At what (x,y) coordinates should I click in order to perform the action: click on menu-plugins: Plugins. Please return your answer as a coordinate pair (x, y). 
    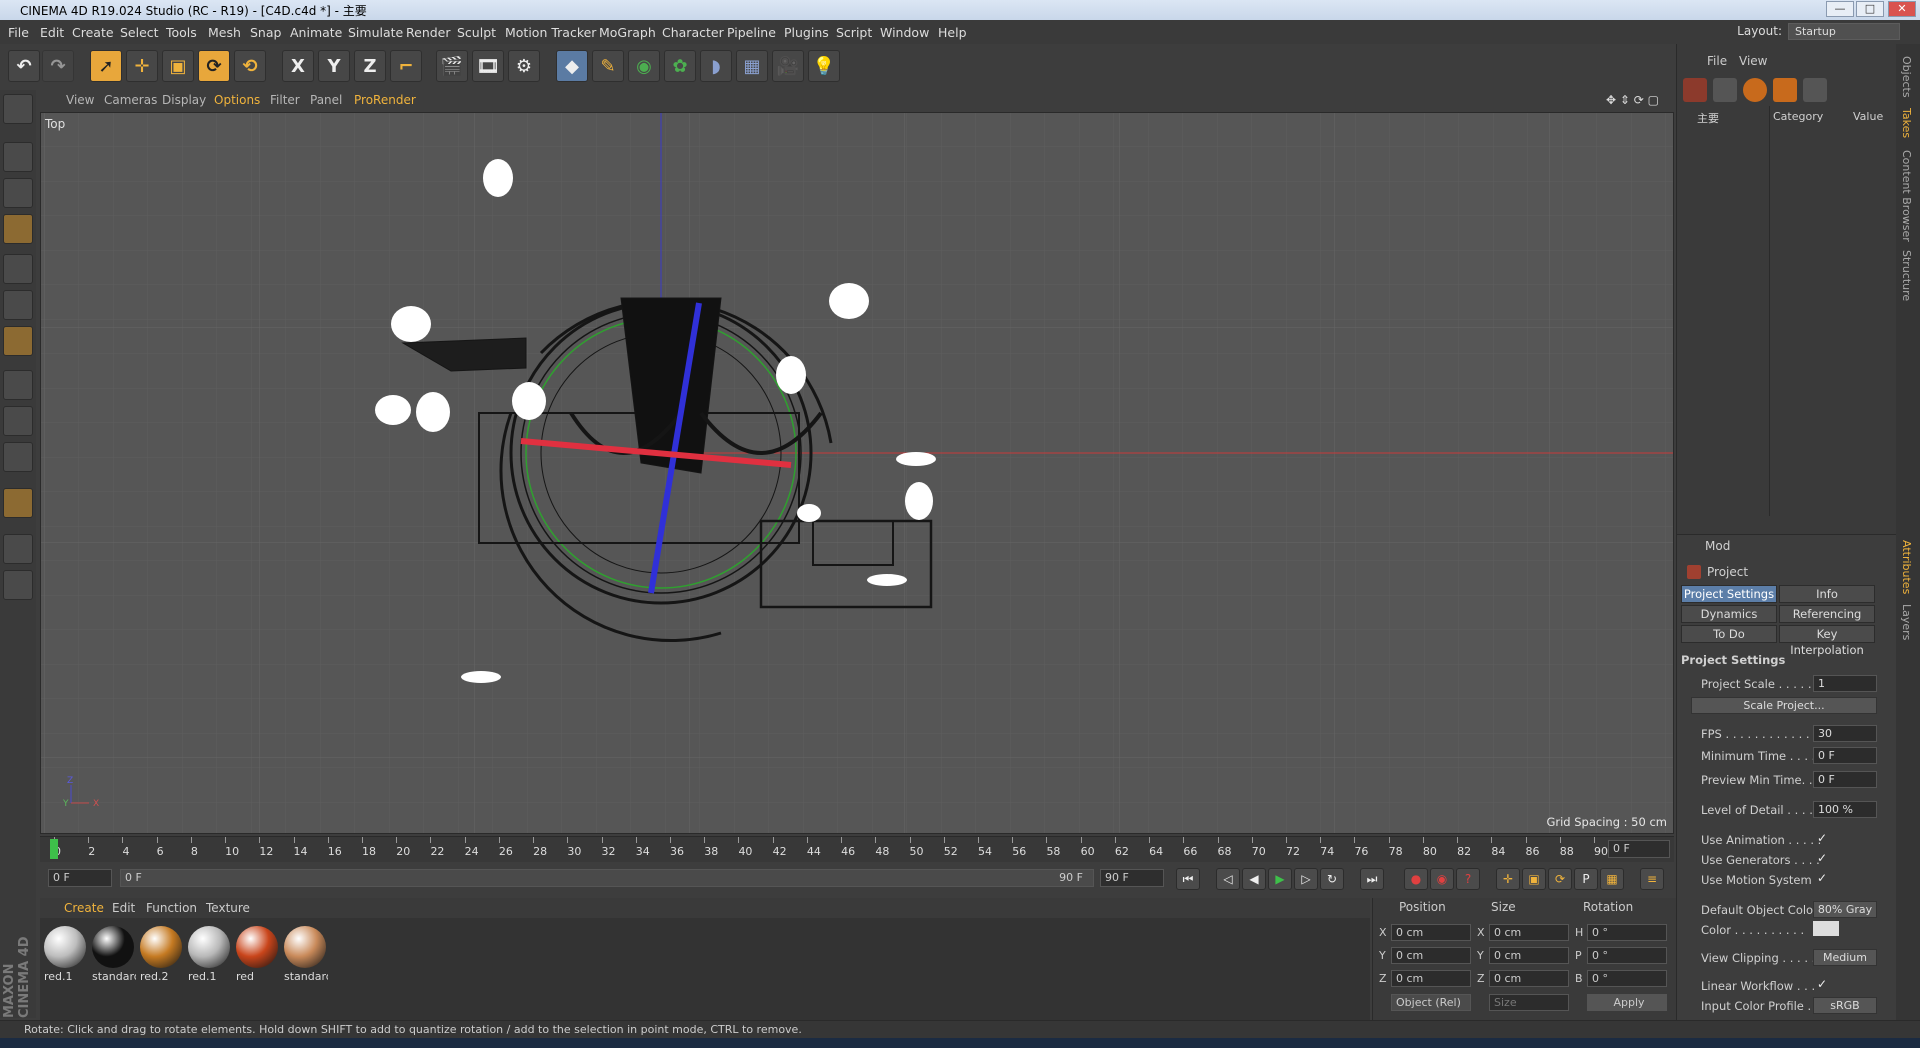
    Looking at the image, I should click on (806, 32).